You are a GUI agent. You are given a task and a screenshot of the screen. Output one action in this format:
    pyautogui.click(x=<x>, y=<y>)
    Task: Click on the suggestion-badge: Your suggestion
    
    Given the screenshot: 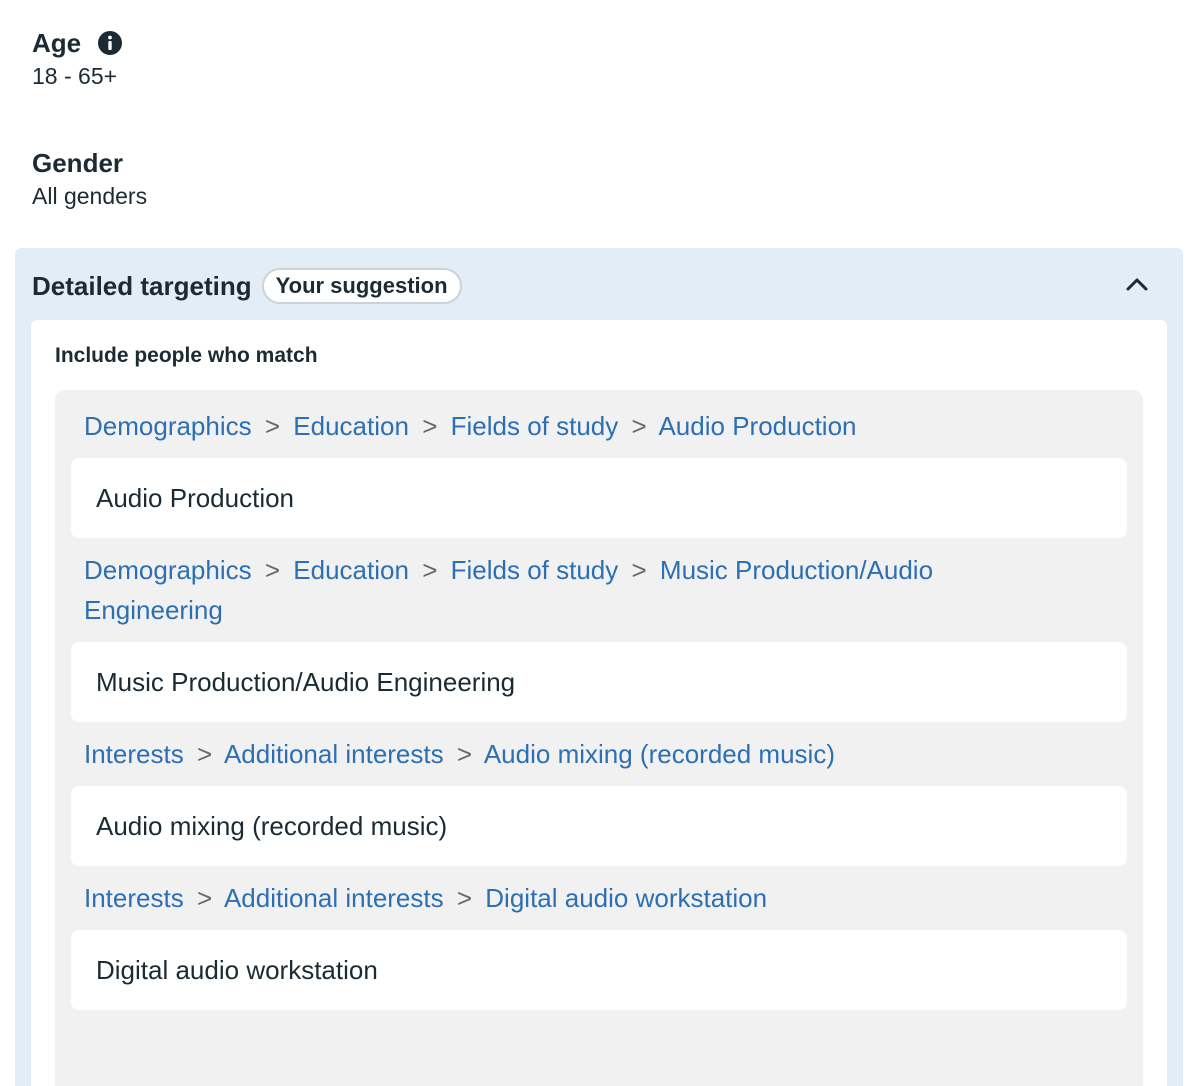 What is the action you would take?
    pyautogui.click(x=361, y=286)
    